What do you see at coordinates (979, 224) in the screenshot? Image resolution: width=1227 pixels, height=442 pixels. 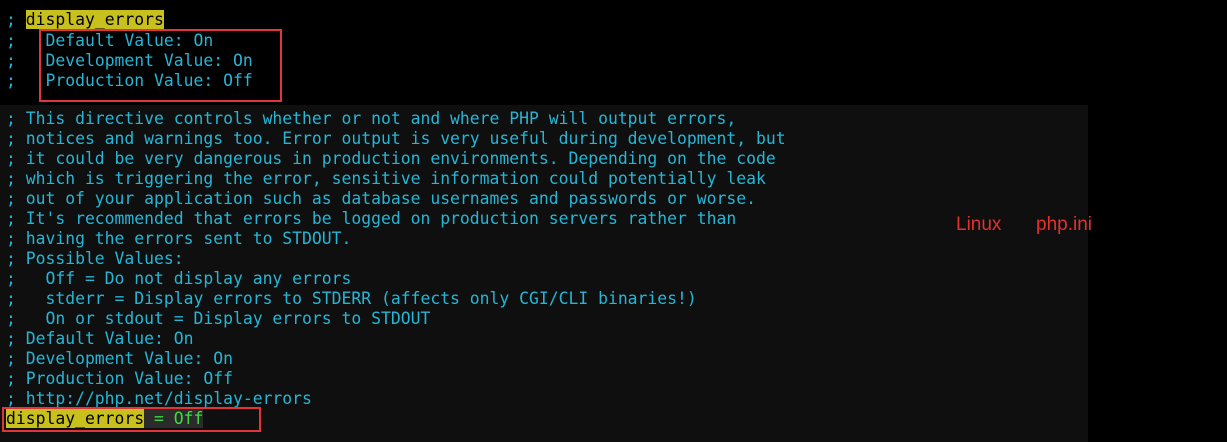 I see `annotation-os-label: Linux` at bounding box center [979, 224].